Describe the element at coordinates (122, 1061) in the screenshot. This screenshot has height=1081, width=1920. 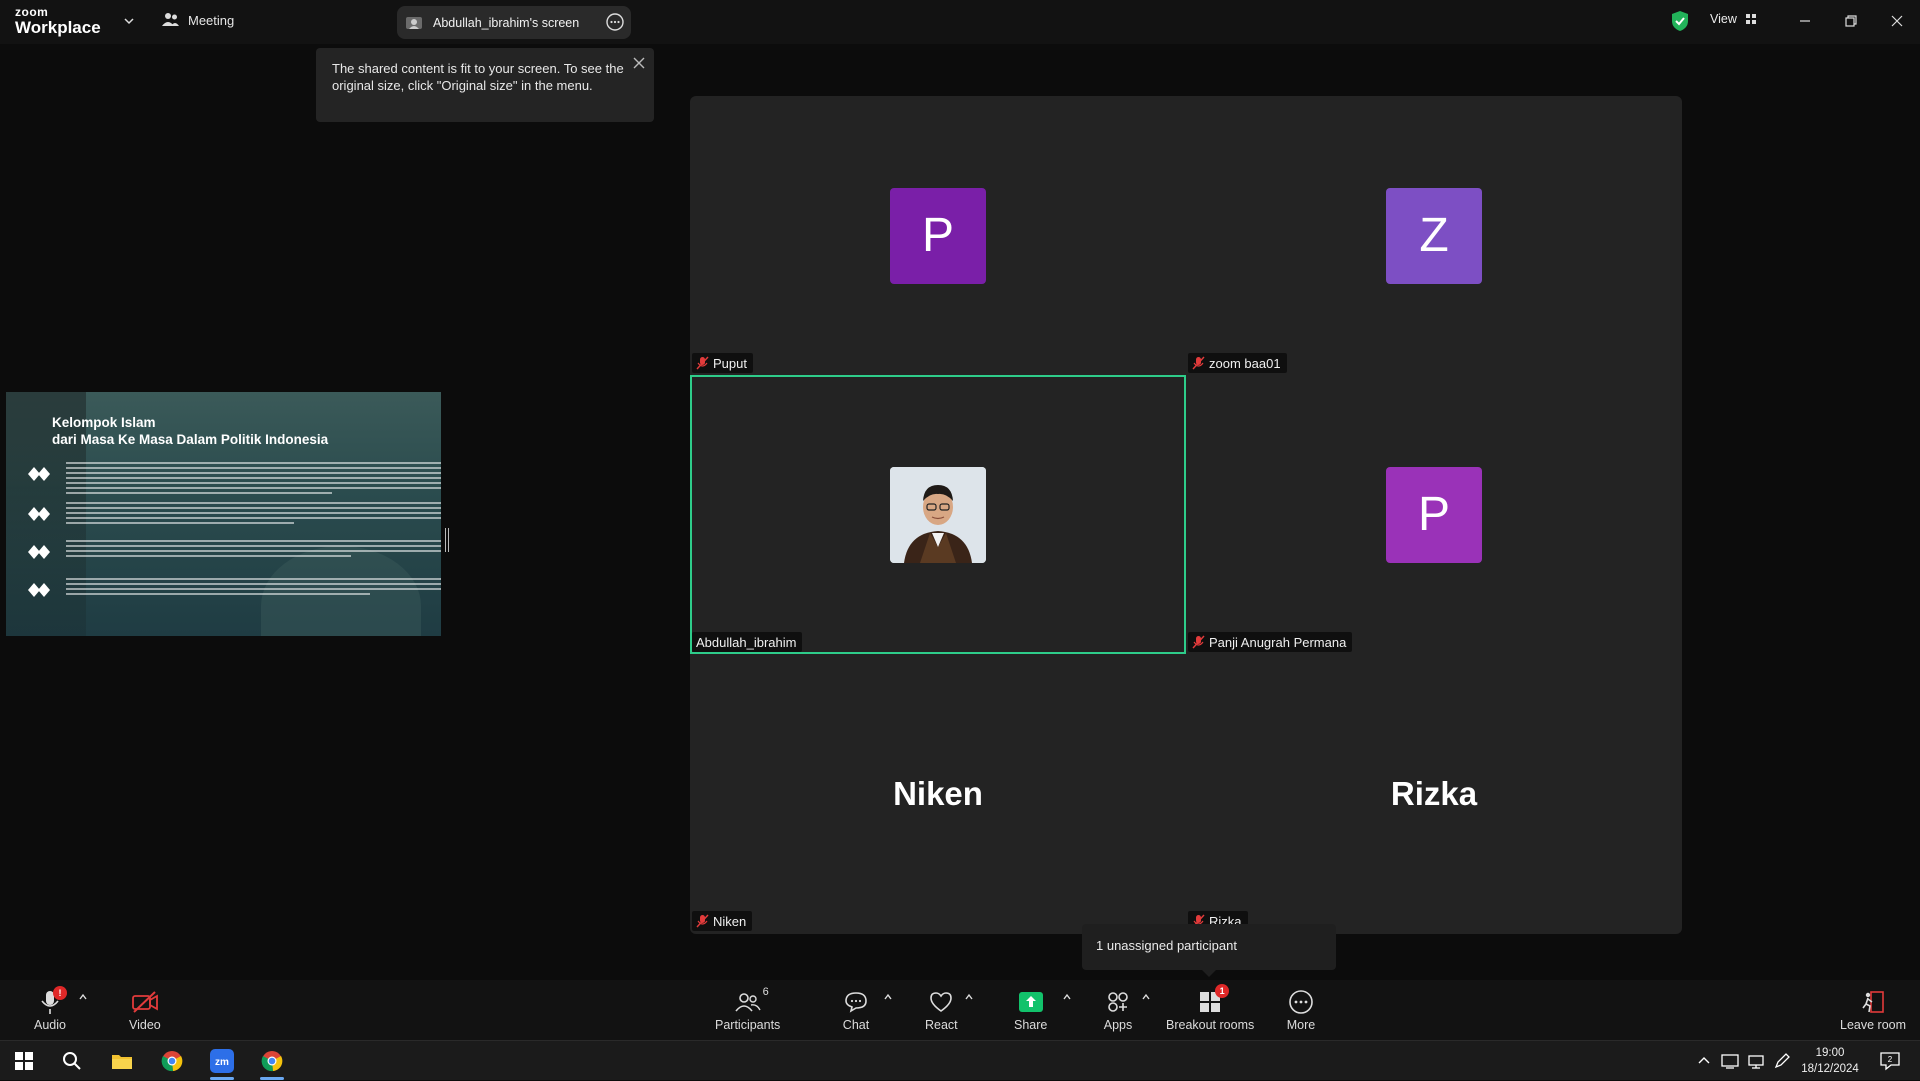
I see `file-explorer-button` at that location.